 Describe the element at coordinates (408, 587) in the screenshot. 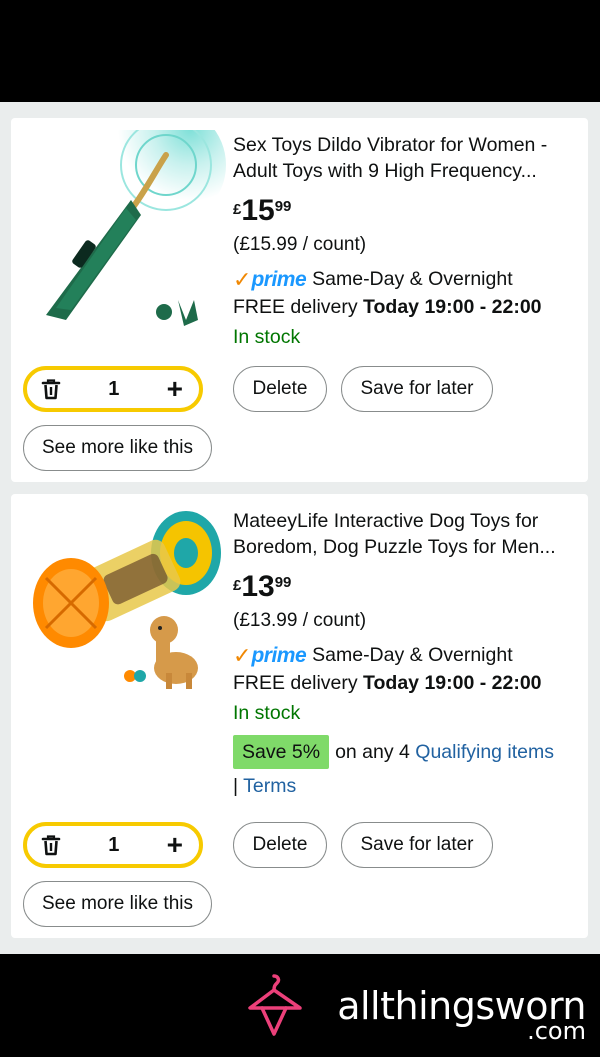

I see `price: £ 13 99` at that location.